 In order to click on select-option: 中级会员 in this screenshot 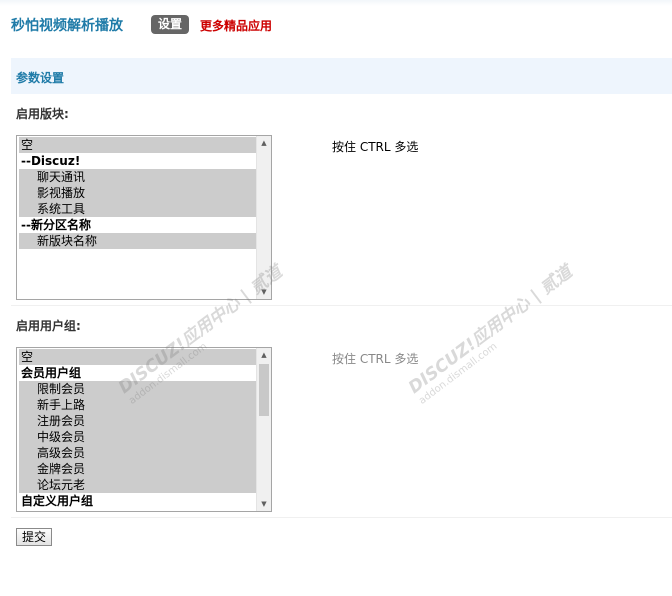, I will do `click(138, 437)`.